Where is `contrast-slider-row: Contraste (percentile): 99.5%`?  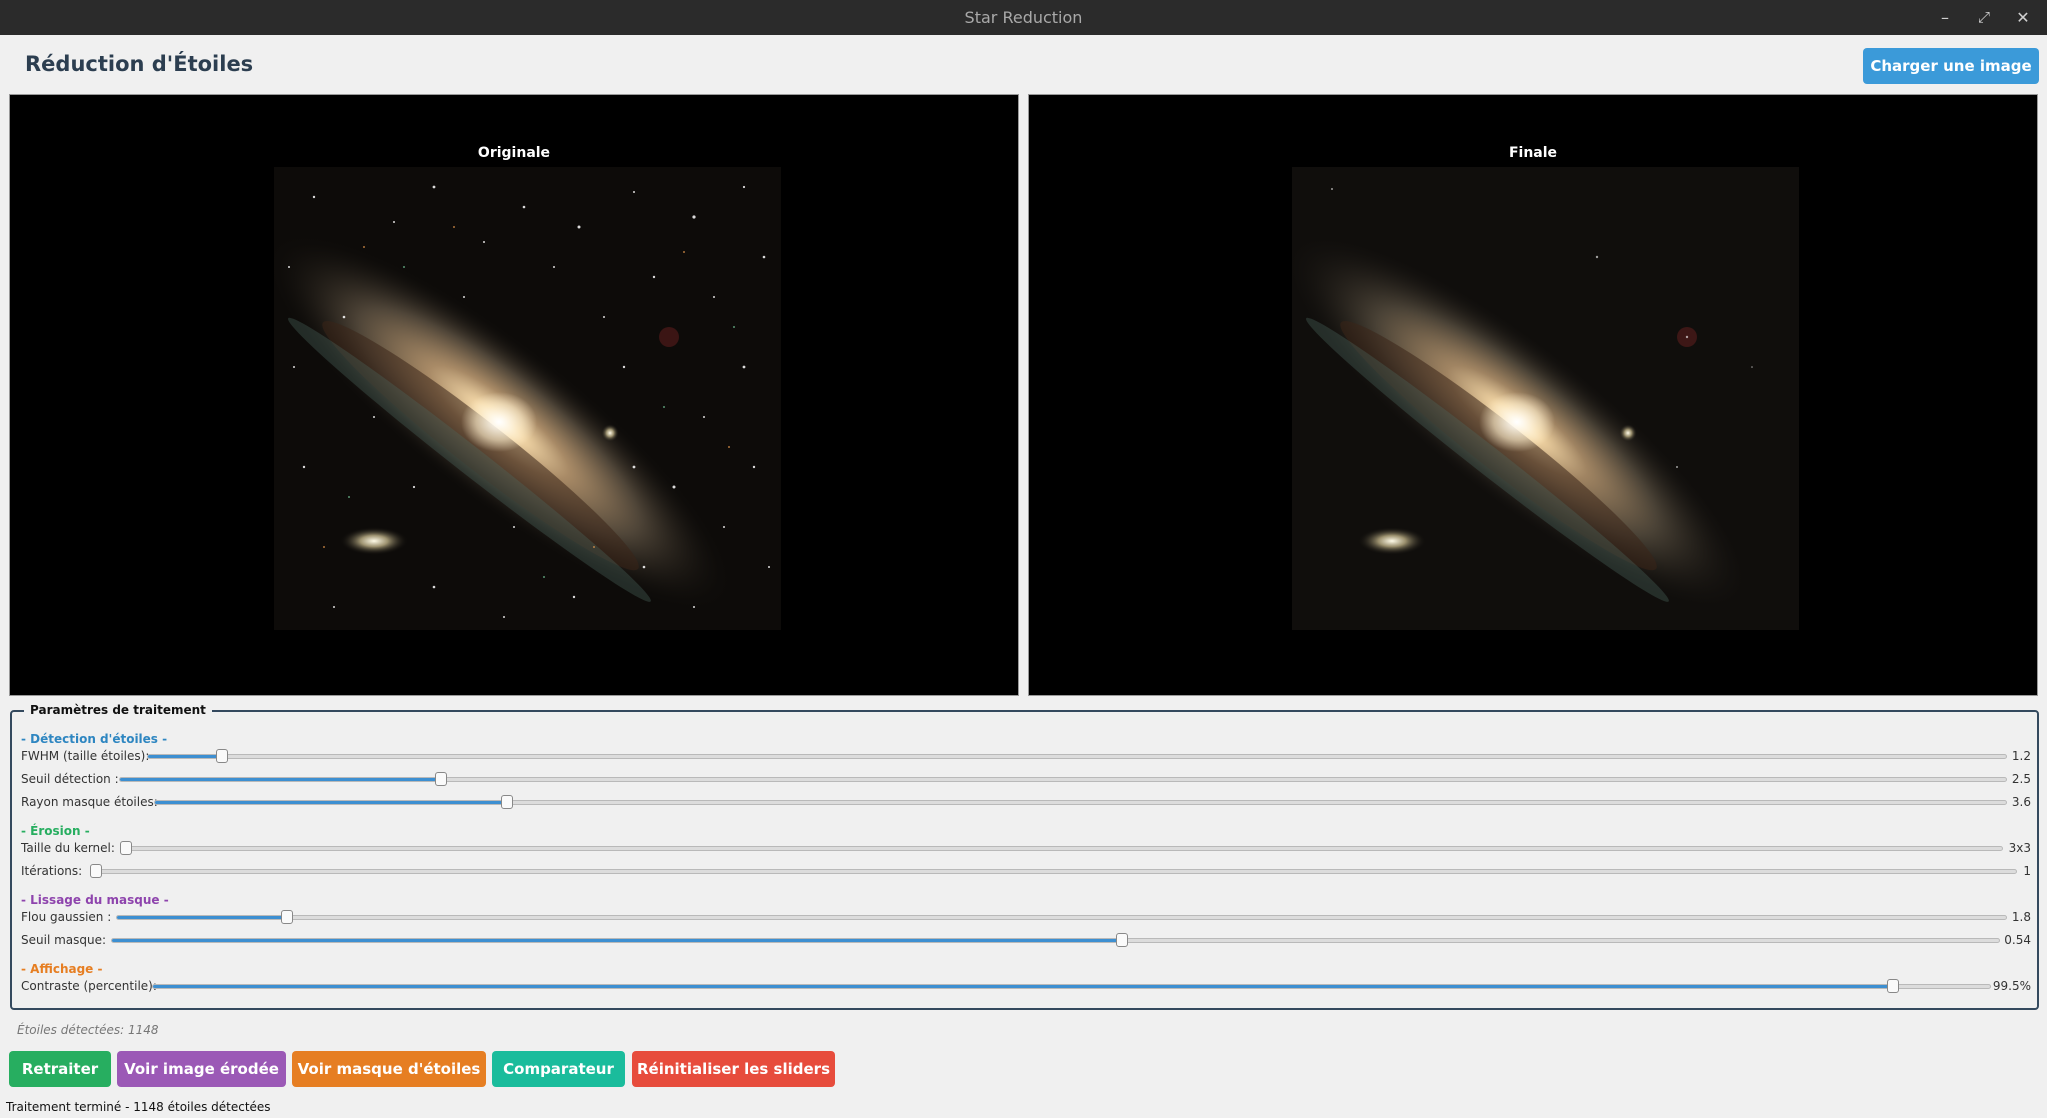 contrast-slider-row: Contraste (percentile): 99.5% is located at coordinates (1026, 986).